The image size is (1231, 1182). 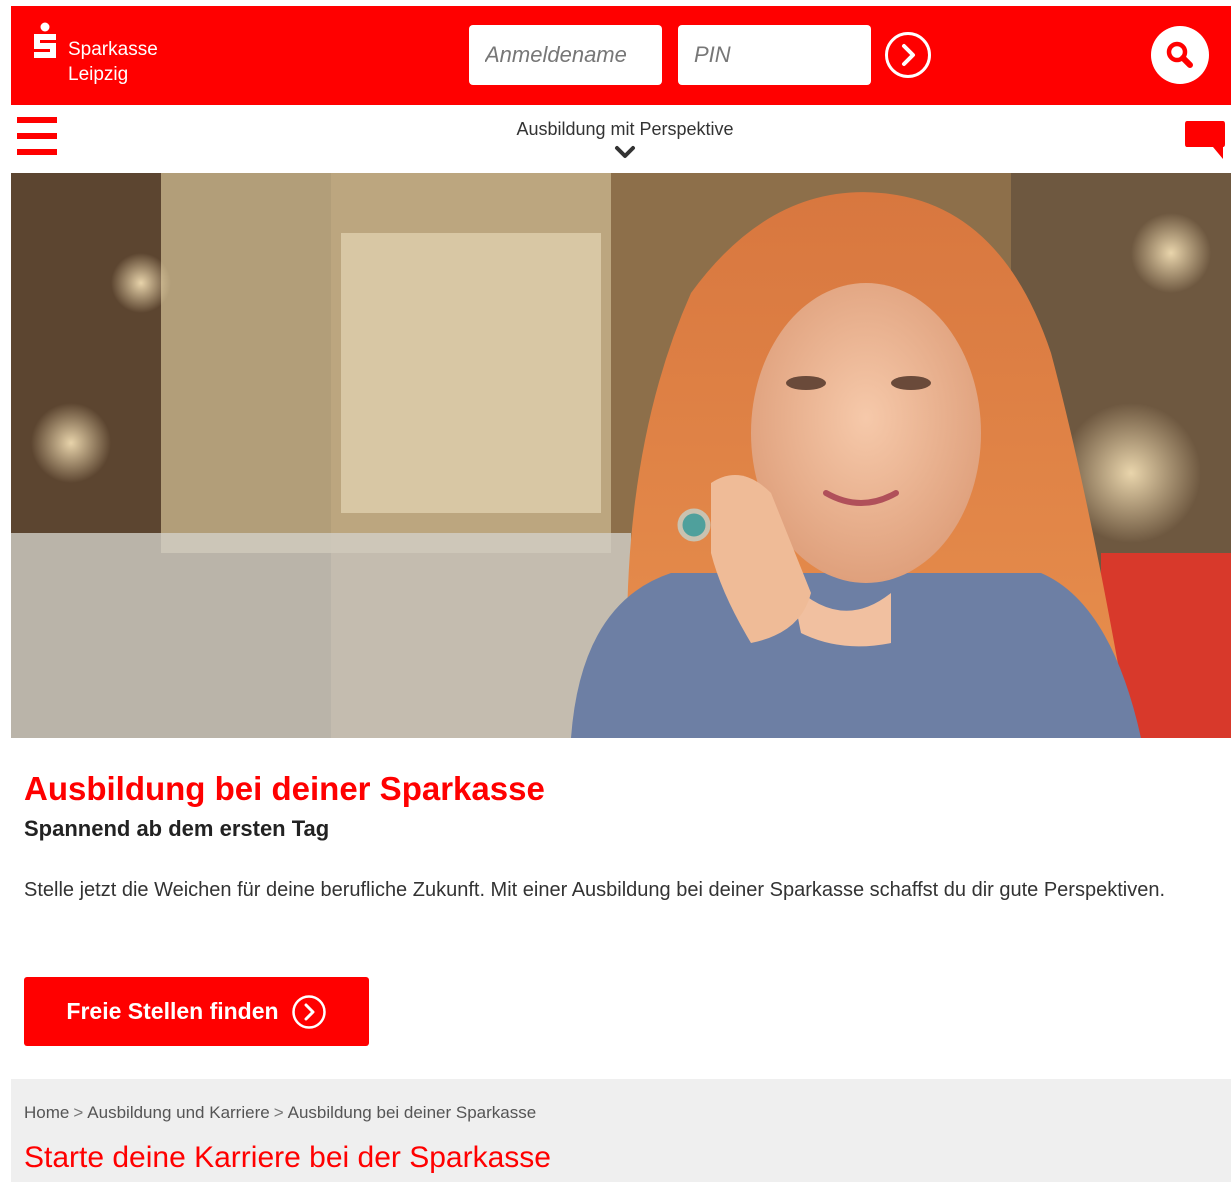 I want to click on breadcrumb-current: Ausbildung bei deiner Sparkasse, so click(x=412, y=1112).